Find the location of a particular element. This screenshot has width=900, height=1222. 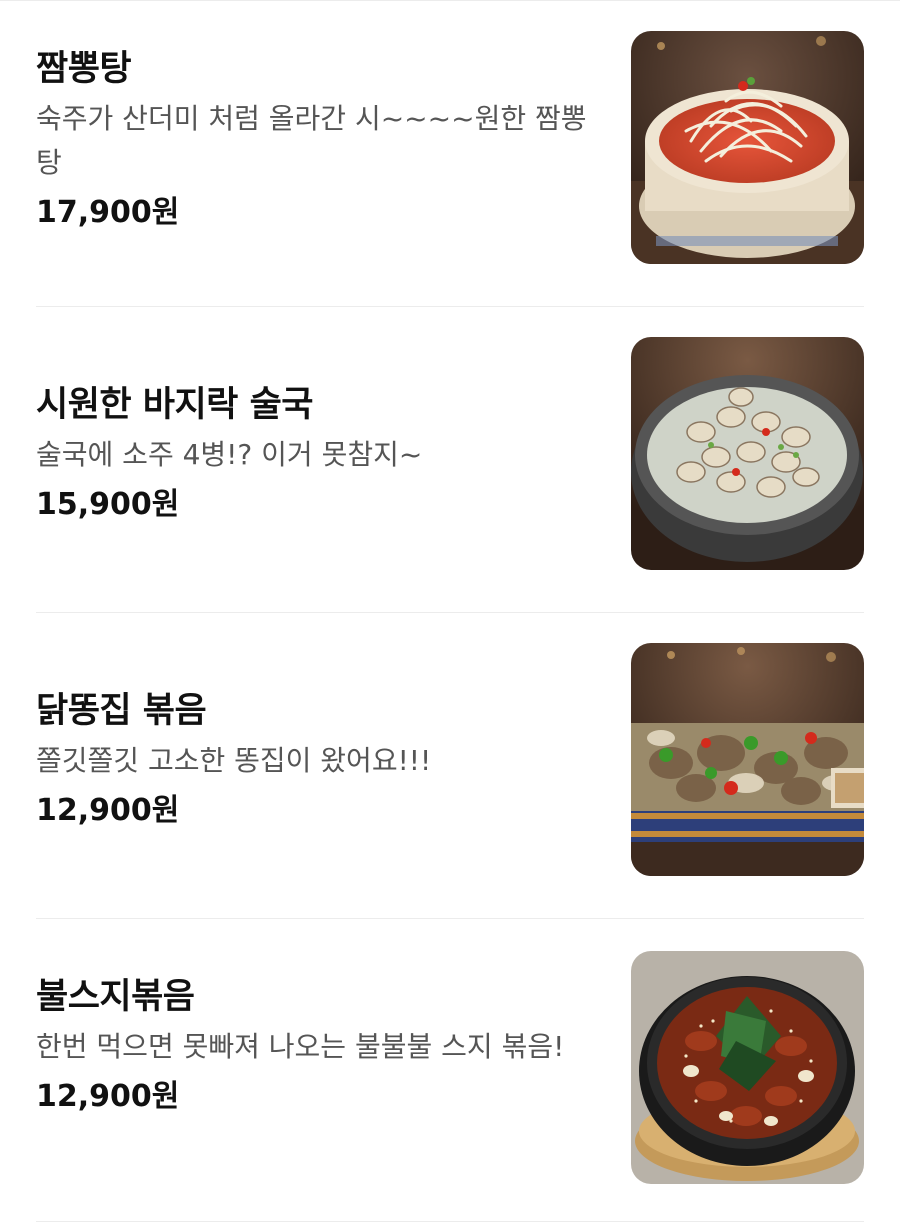

menu-item-description: 쫄깃쫄깃 고소한 똥집이 왔어요!!! is located at coordinates (234, 760).